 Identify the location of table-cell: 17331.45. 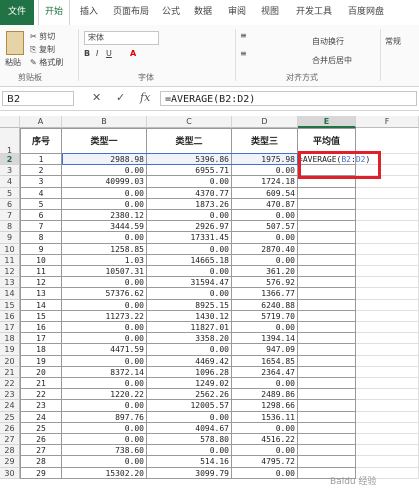
(189, 238).